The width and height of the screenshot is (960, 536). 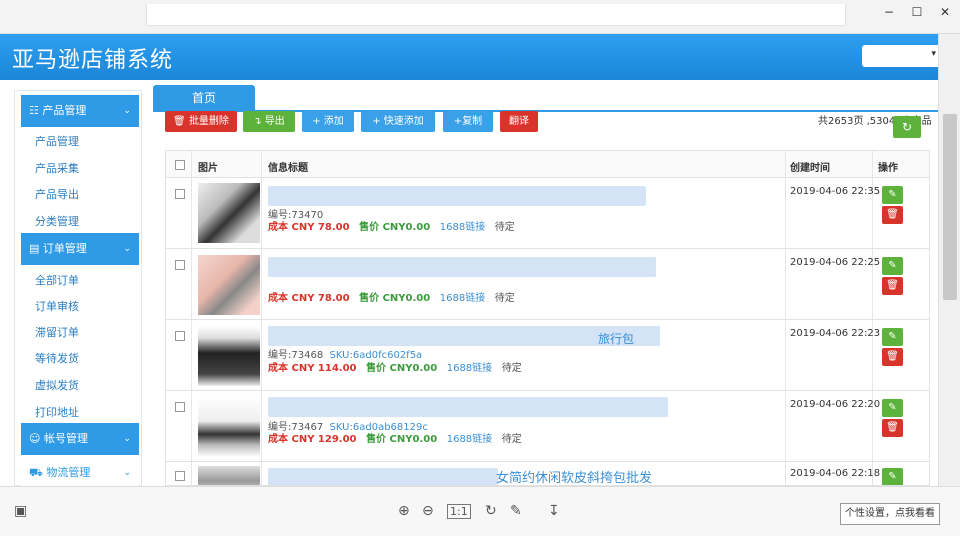 I want to click on product-meta: 成本 CNY 129.00 售价 CNY0.00 1688链接 待定, so click(x=395, y=437).